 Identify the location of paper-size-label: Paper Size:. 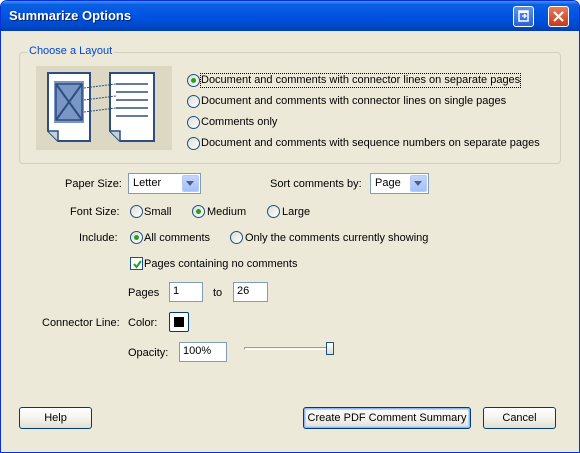
(93, 184).